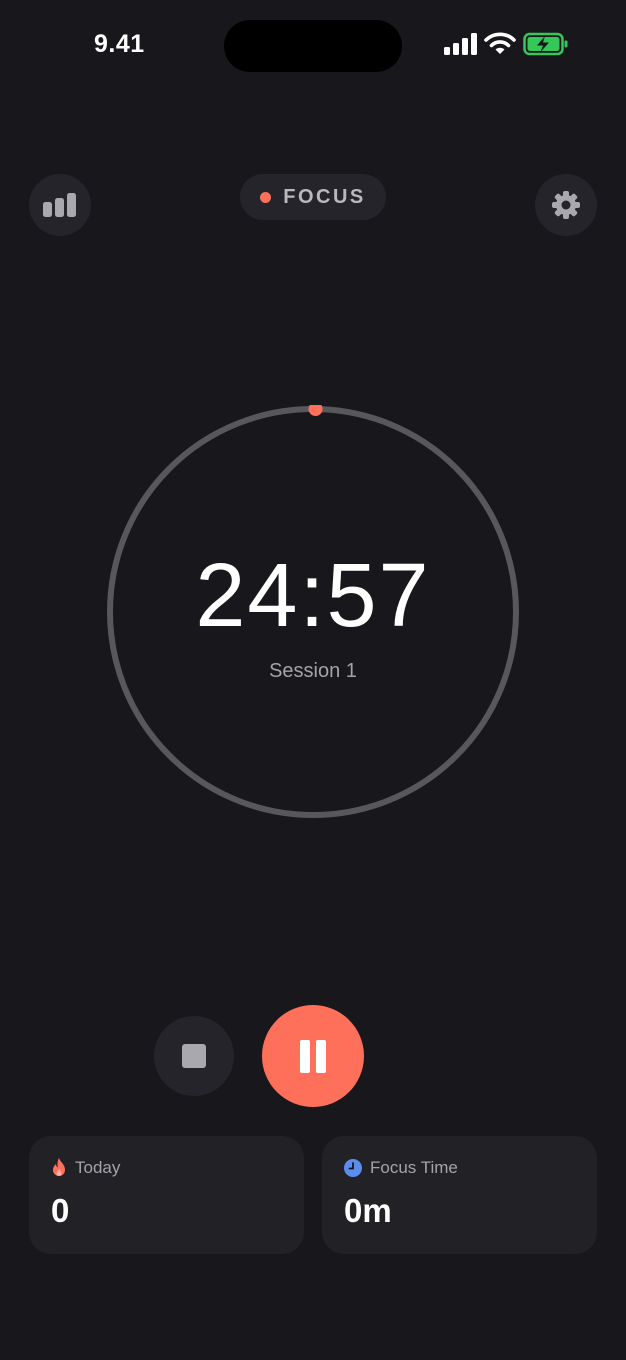 The image size is (626, 1360). What do you see at coordinates (266, 197) in the screenshot?
I see `mode-status-dot` at bounding box center [266, 197].